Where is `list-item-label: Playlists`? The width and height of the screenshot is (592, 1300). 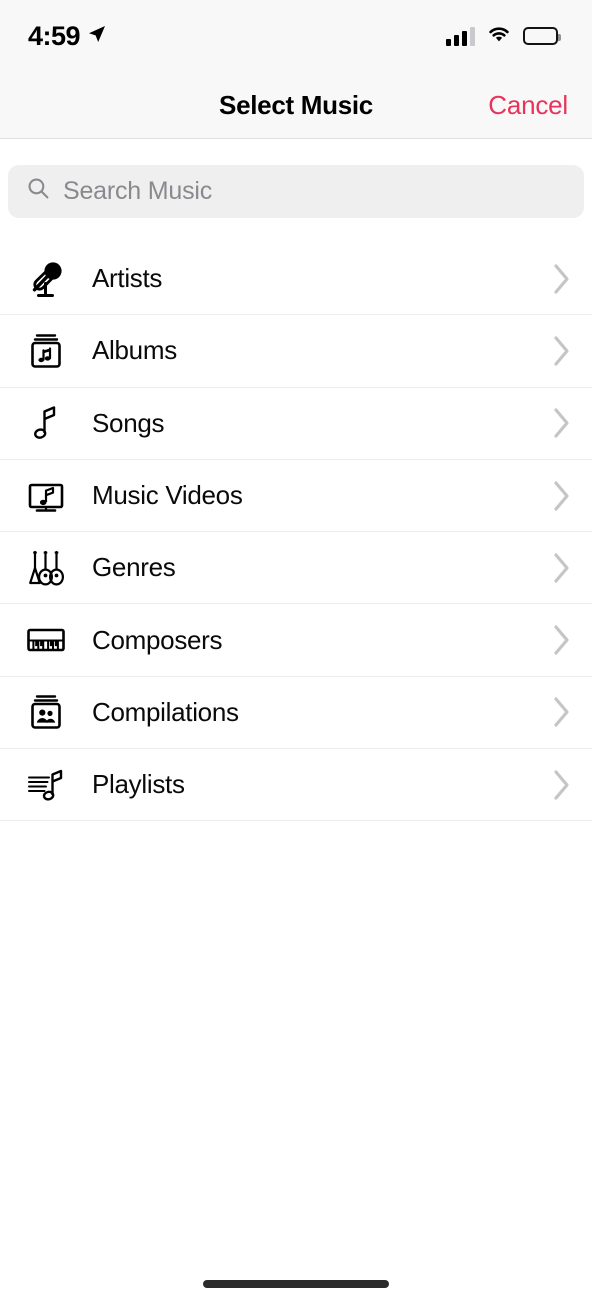 list-item-label: Playlists is located at coordinates (138, 784).